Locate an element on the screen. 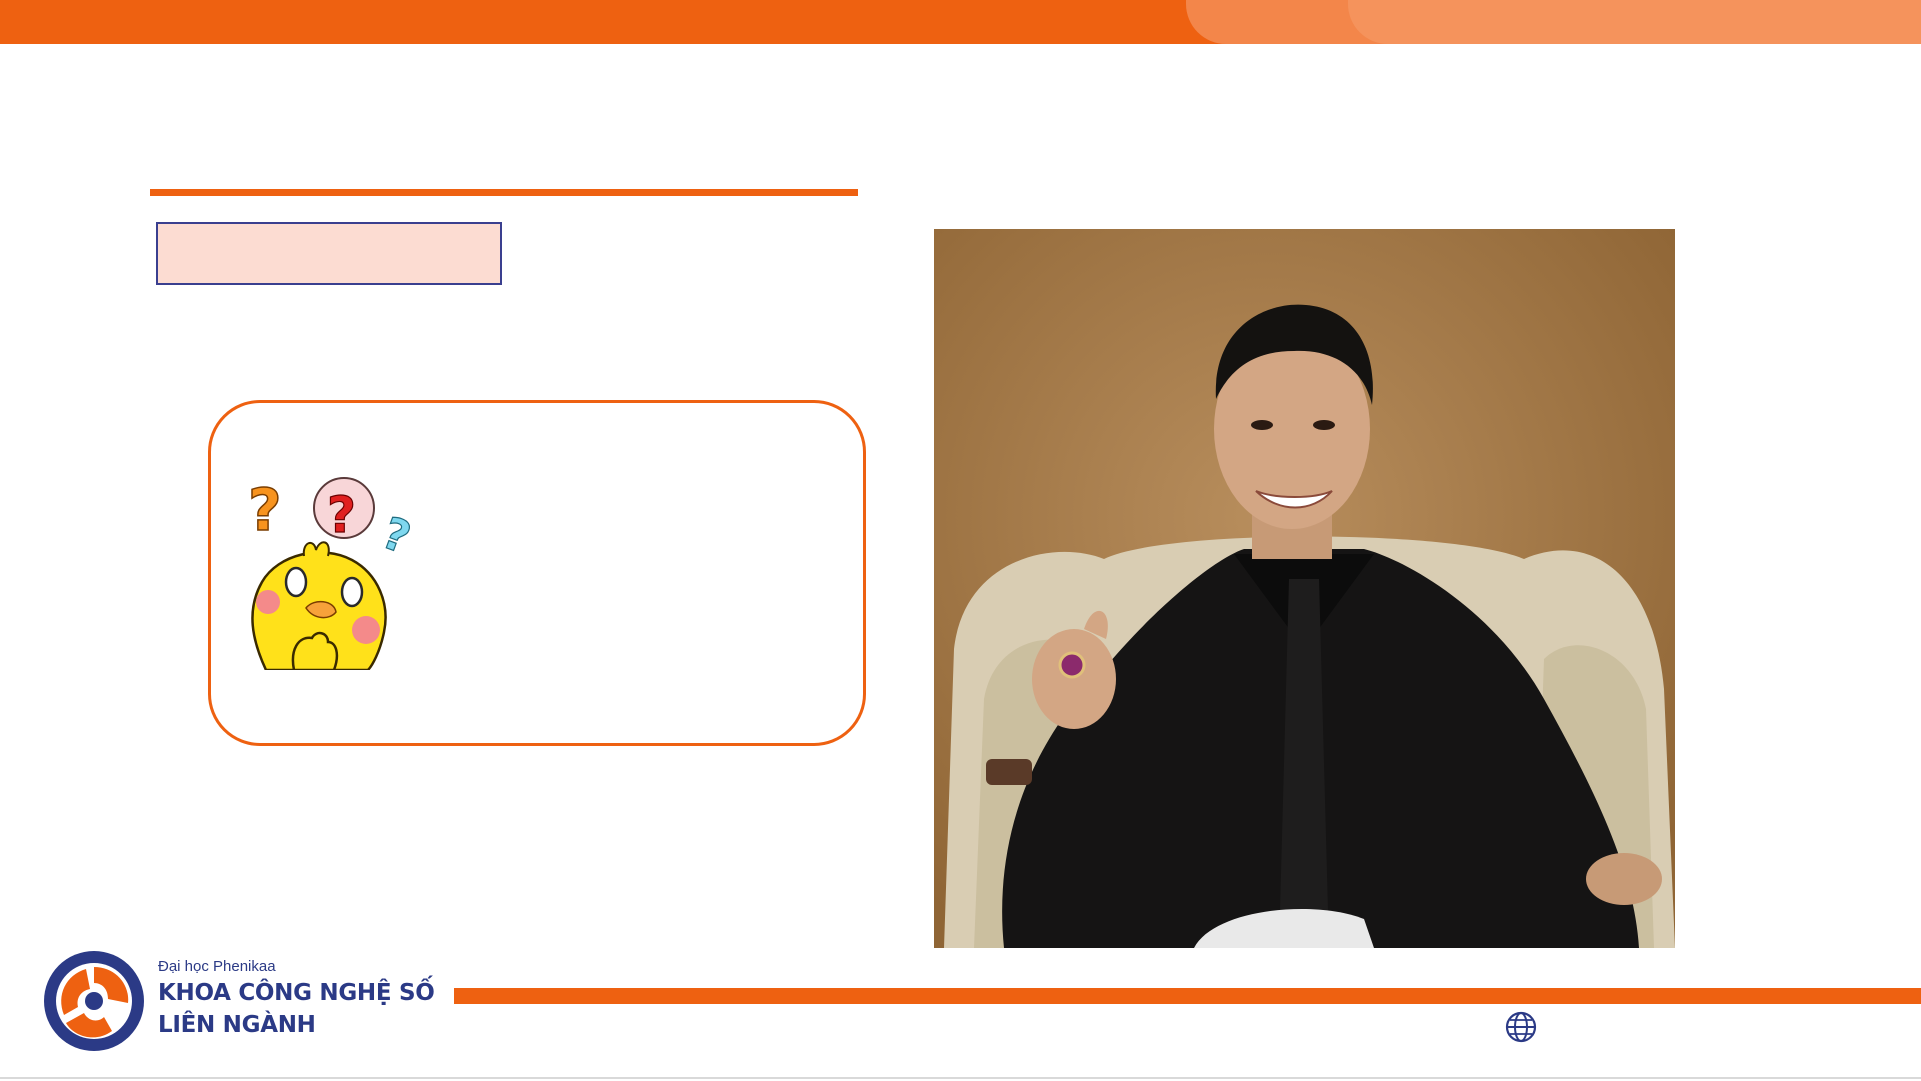 This screenshot has height=1081, width=1921. footer-rule is located at coordinates (960, 1078).